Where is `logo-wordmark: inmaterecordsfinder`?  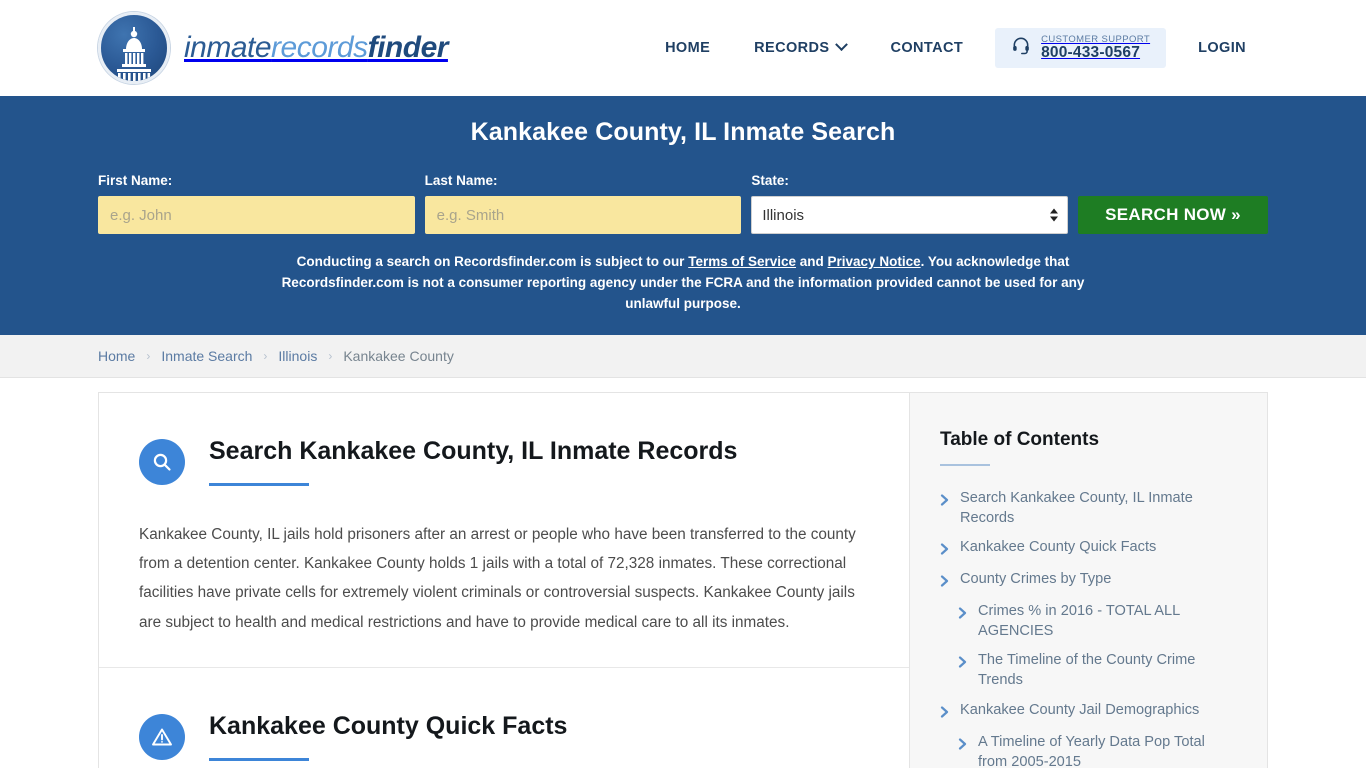
logo-wordmark: inmaterecordsfinder is located at coordinates (316, 48).